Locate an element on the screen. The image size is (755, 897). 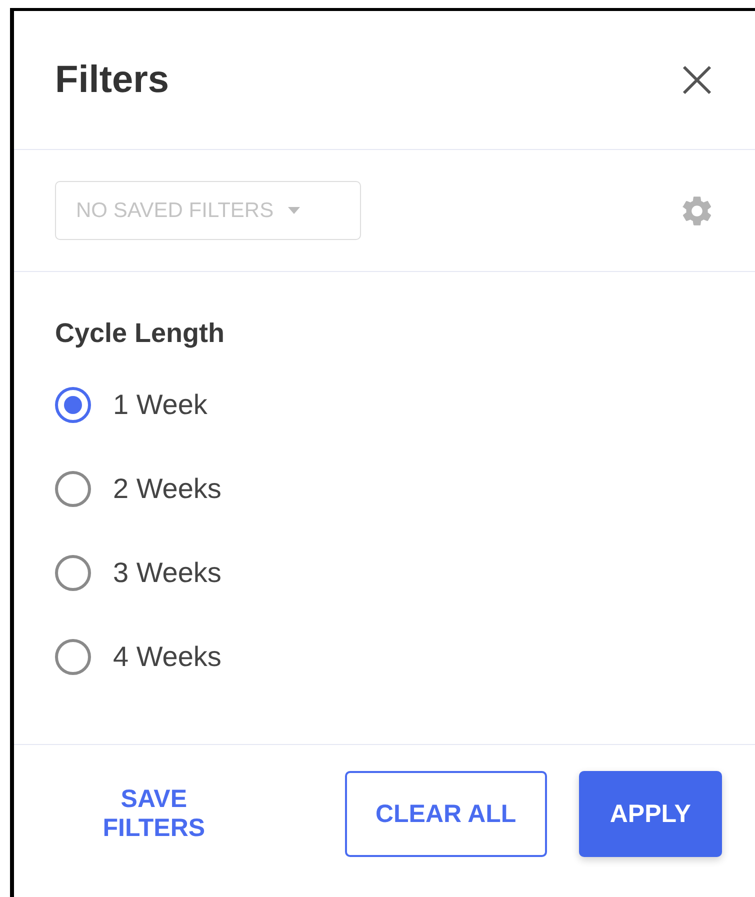
option-label: 1 Week is located at coordinates (160, 405).